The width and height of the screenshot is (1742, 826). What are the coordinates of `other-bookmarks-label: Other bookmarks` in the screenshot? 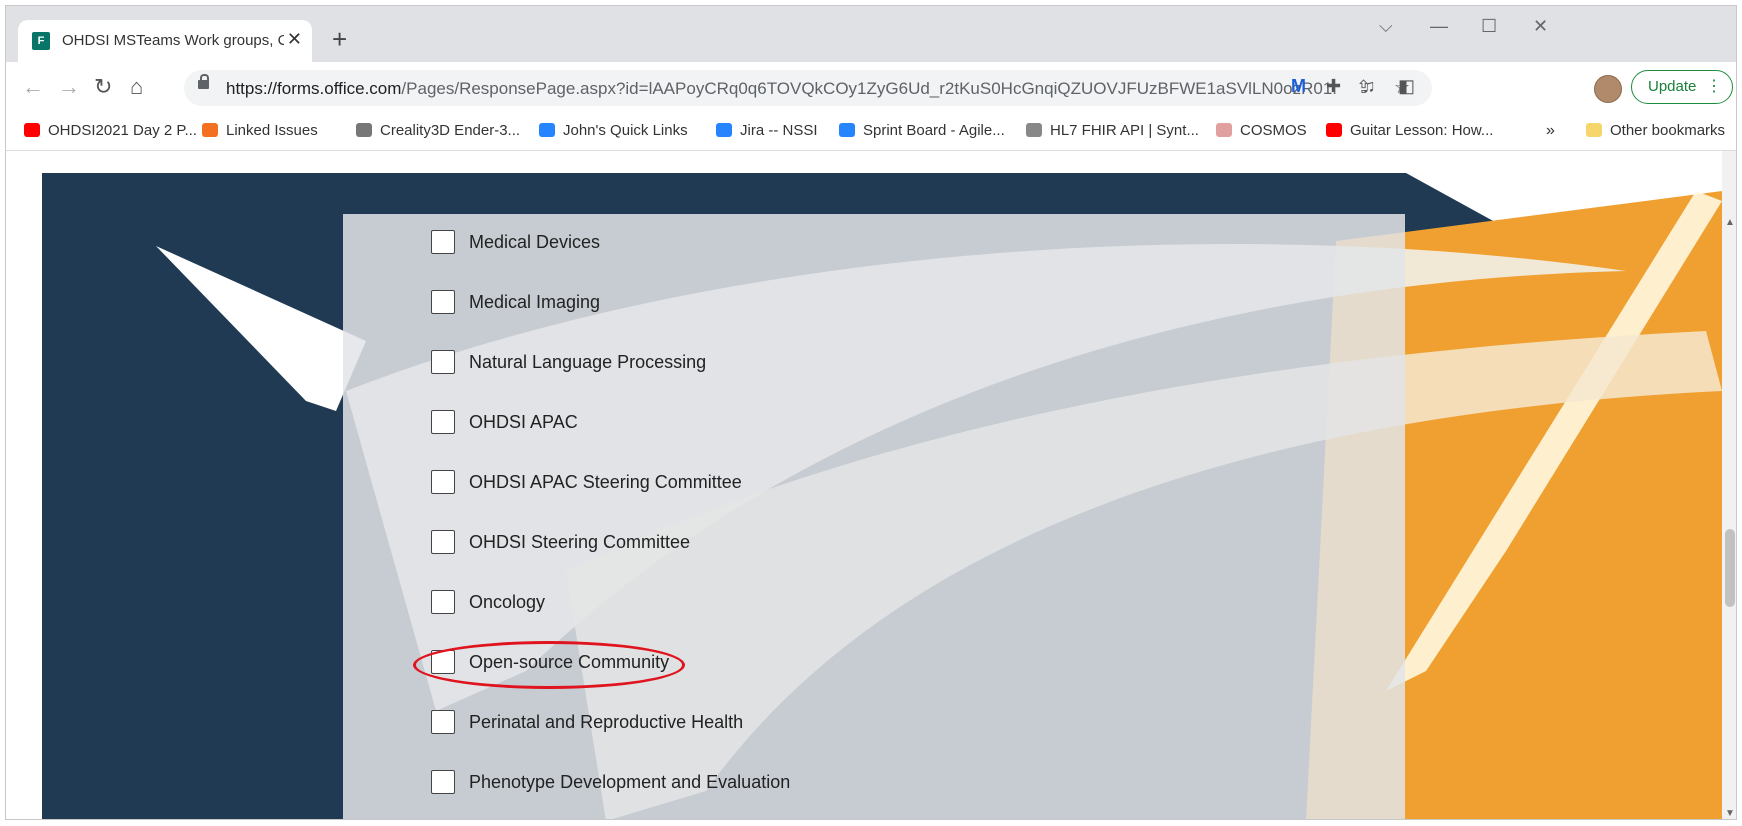 It's located at (1668, 130).